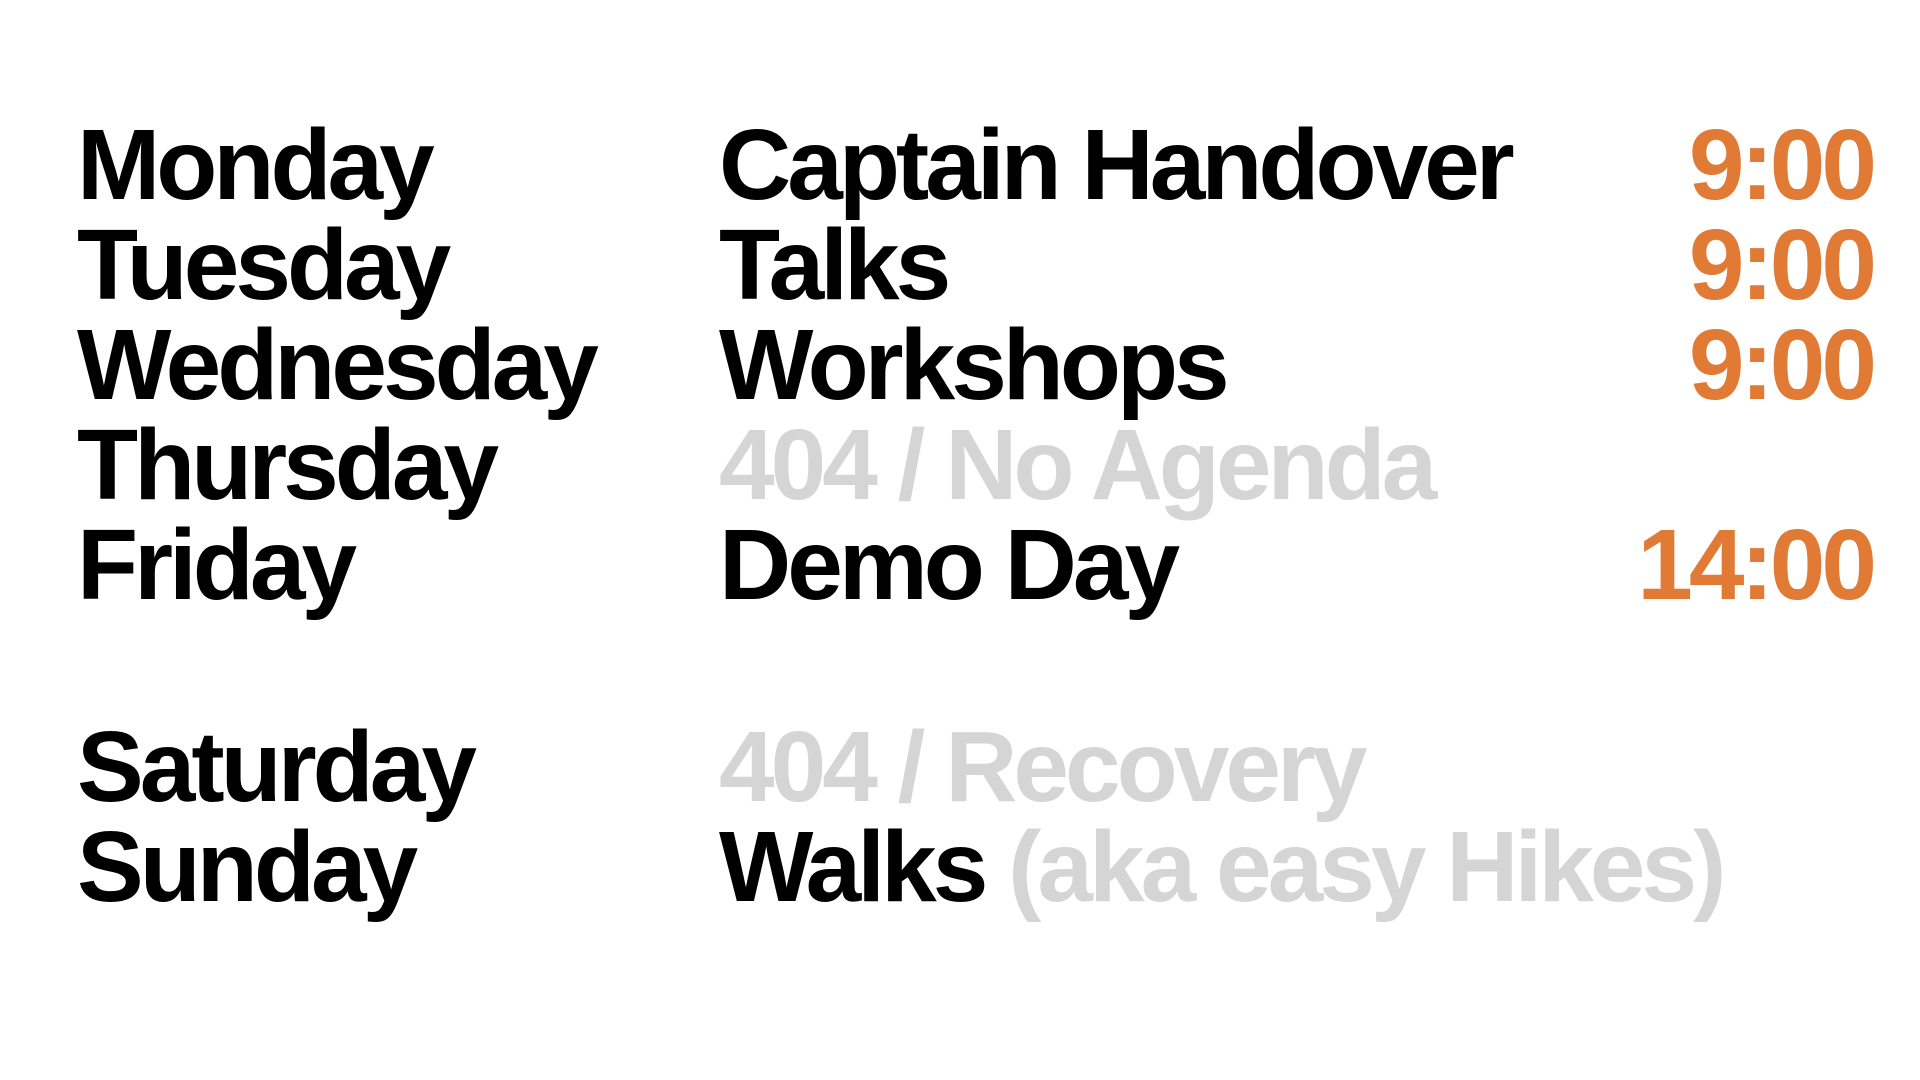  Describe the element at coordinates (1117, 165) in the screenshot. I see `event-label: Captain Handover` at that location.